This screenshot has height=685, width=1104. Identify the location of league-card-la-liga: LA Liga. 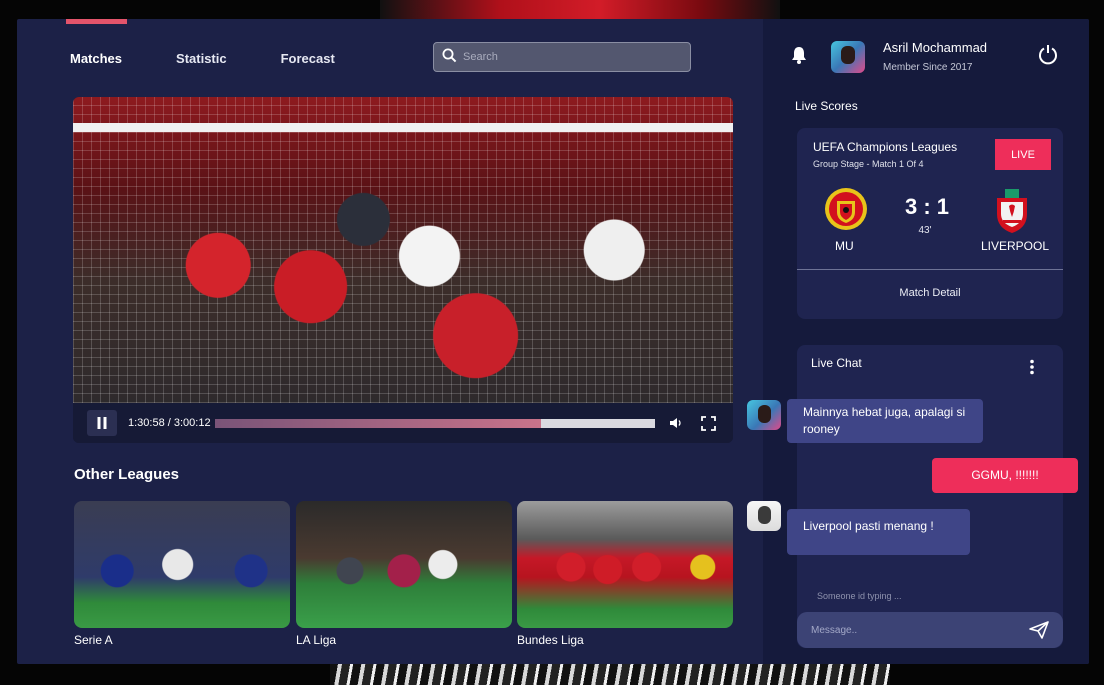
(404, 574).